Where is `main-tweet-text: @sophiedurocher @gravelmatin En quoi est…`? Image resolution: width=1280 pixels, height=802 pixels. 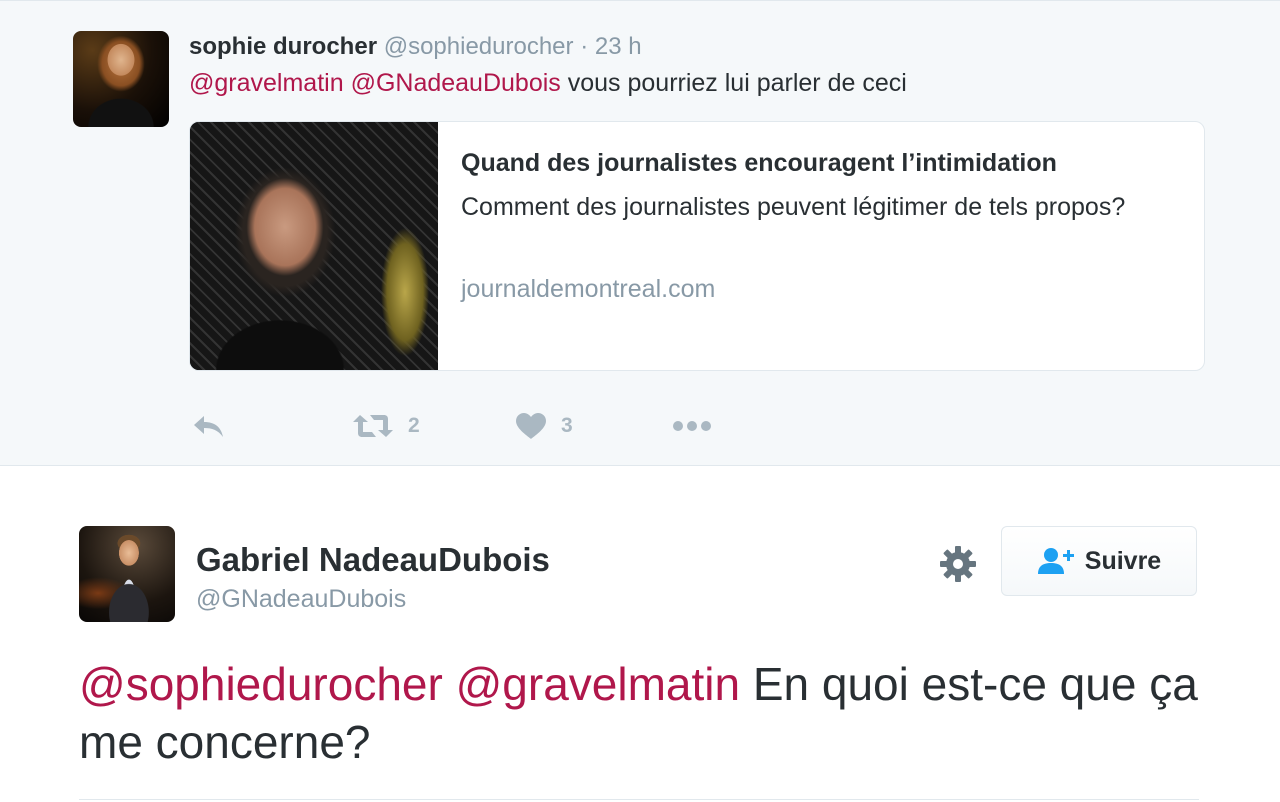
main-tweet-text: @sophiedurocher @gravelmatin En quoi est… is located at coordinates (649, 713).